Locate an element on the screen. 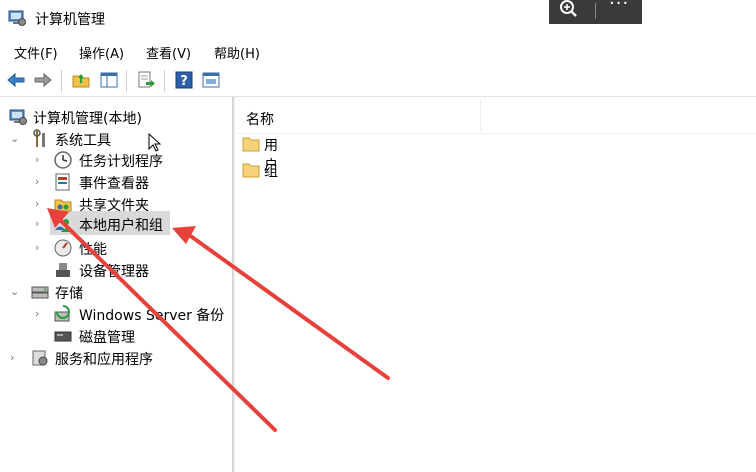 This screenshot has width=756, height=472. menu-bar: 文件(F) 操作(A) 查看(V) 帮助(H) is located at coordinates (378, 51).